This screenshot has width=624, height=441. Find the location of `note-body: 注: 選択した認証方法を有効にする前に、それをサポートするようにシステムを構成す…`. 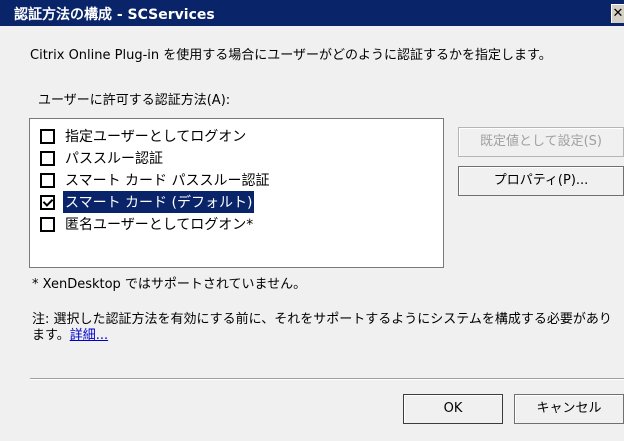

note-body: 注: 選択した認証方法を有効にする前に、それをサポートするようにシステムを構成す… is located at coordinates (322, 327).